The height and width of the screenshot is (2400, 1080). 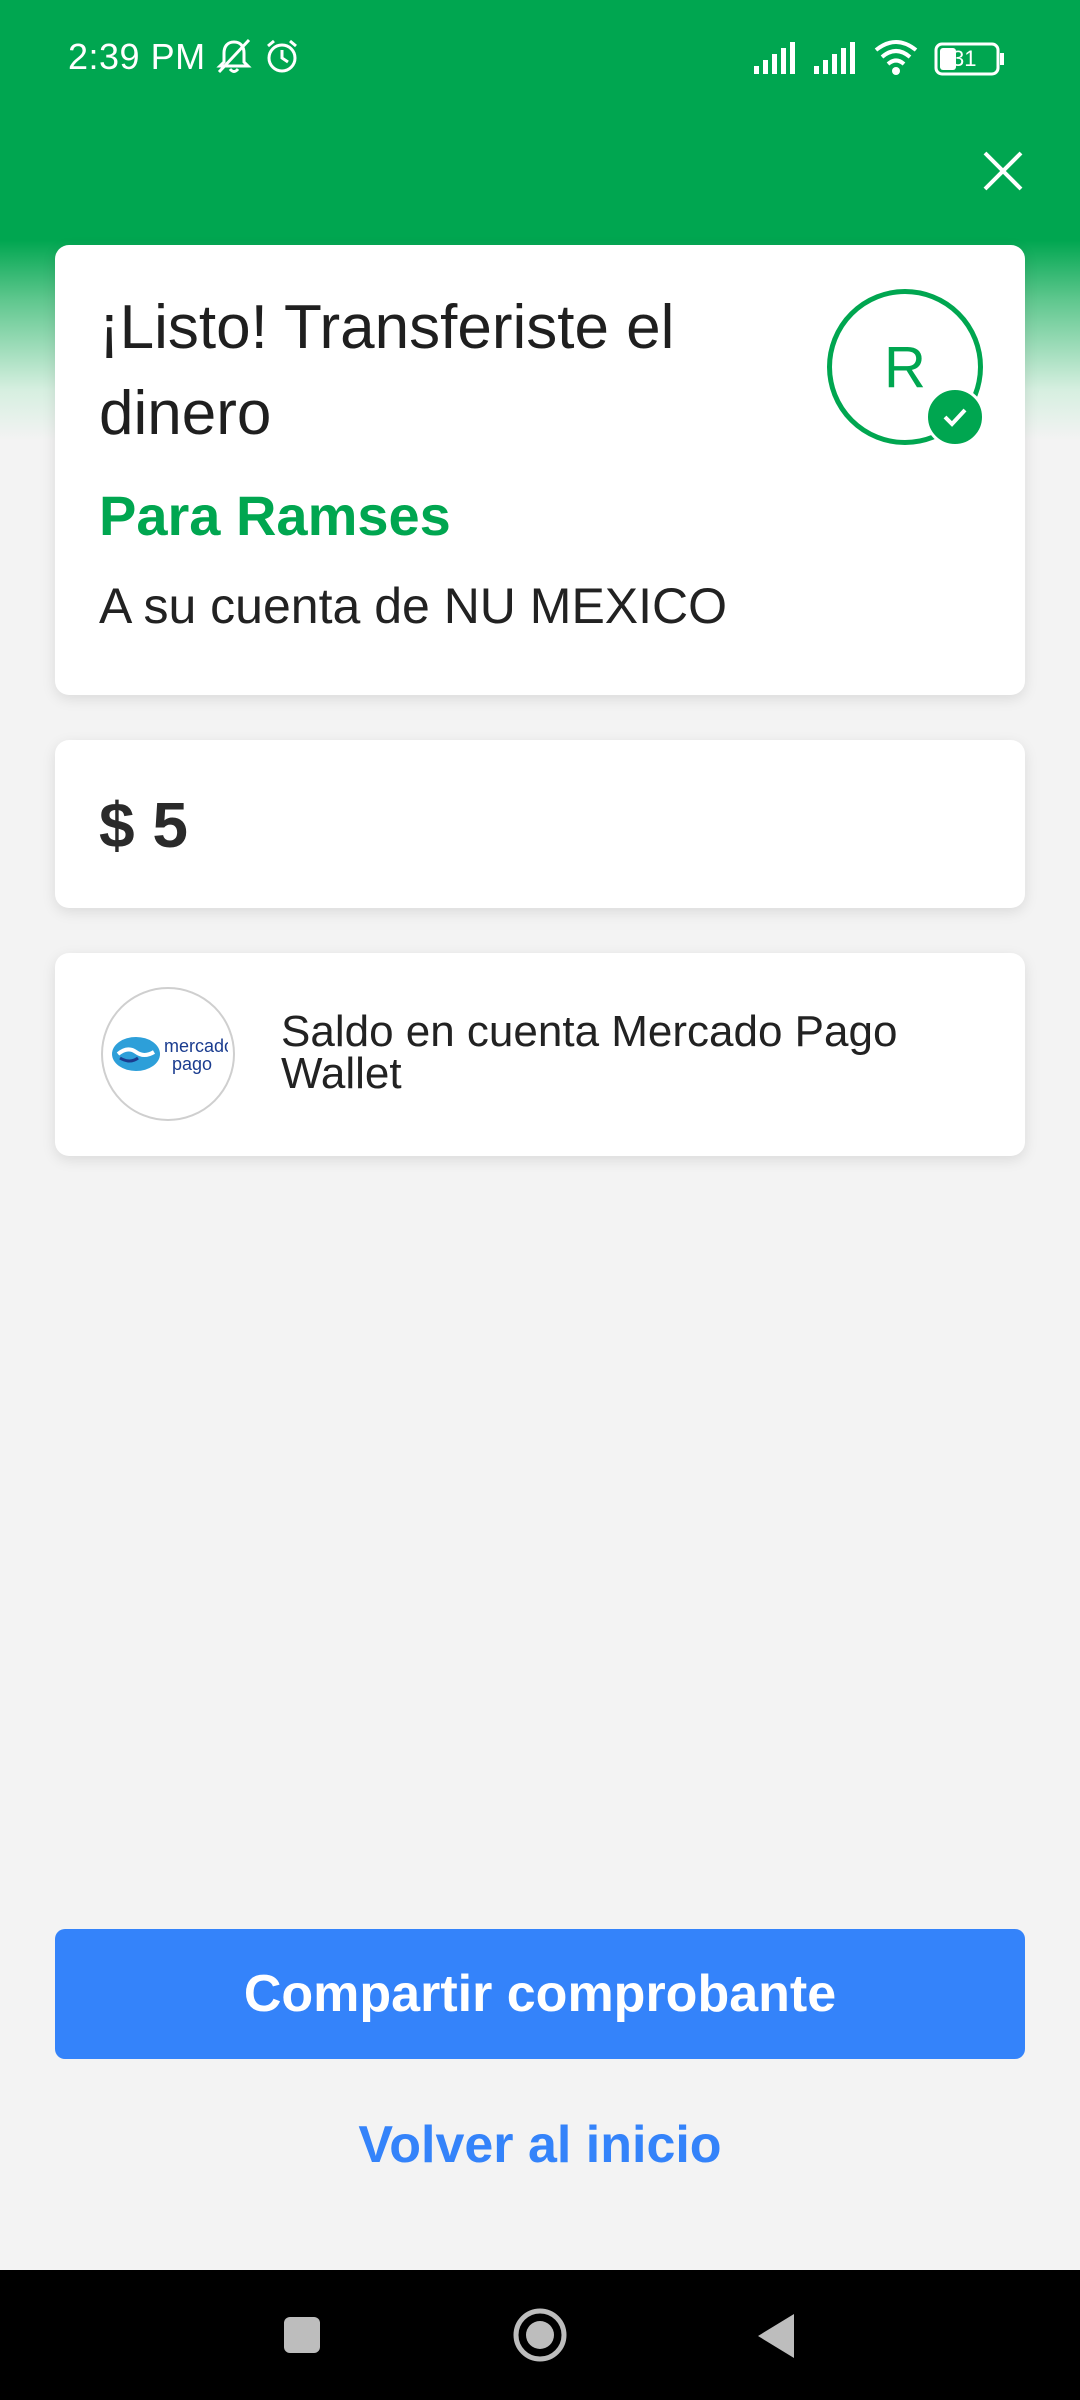 What do you see at coordinates (905, 367) in the screenshot?
I see `avatar-initial: R` at bounding box center [905, 367].